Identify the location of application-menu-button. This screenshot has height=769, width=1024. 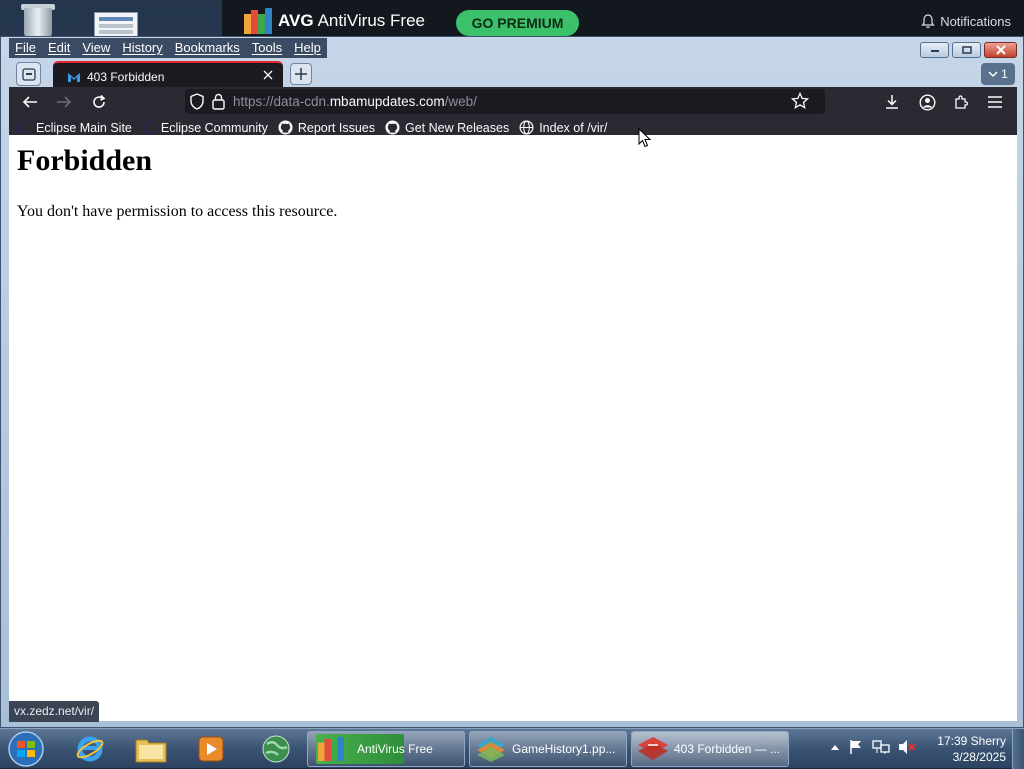
(995, 102).